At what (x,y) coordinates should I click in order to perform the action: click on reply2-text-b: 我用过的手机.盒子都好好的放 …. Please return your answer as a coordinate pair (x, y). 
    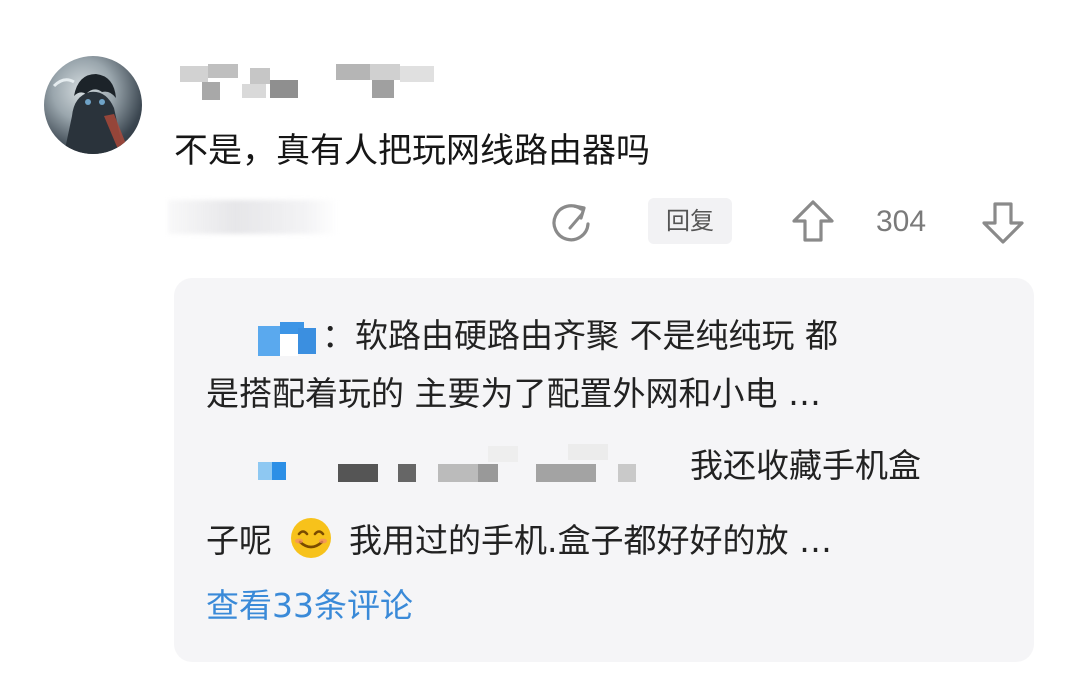
    Looking at the image, I should click on (590, 540).